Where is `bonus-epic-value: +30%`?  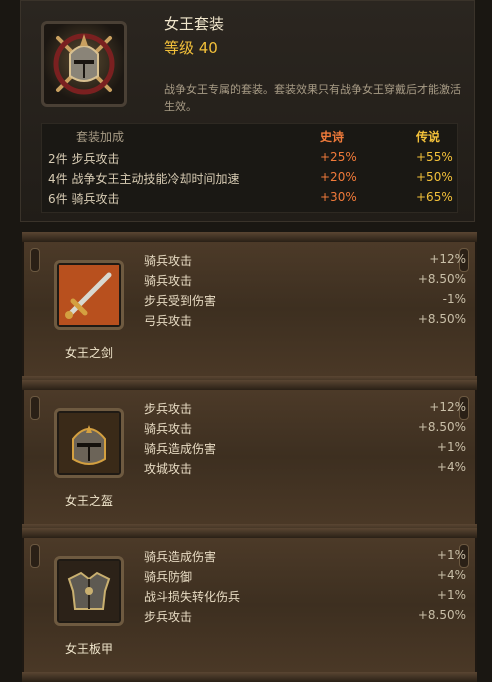 bonus-epic-value: +30% is located at coordinates (338, 197).